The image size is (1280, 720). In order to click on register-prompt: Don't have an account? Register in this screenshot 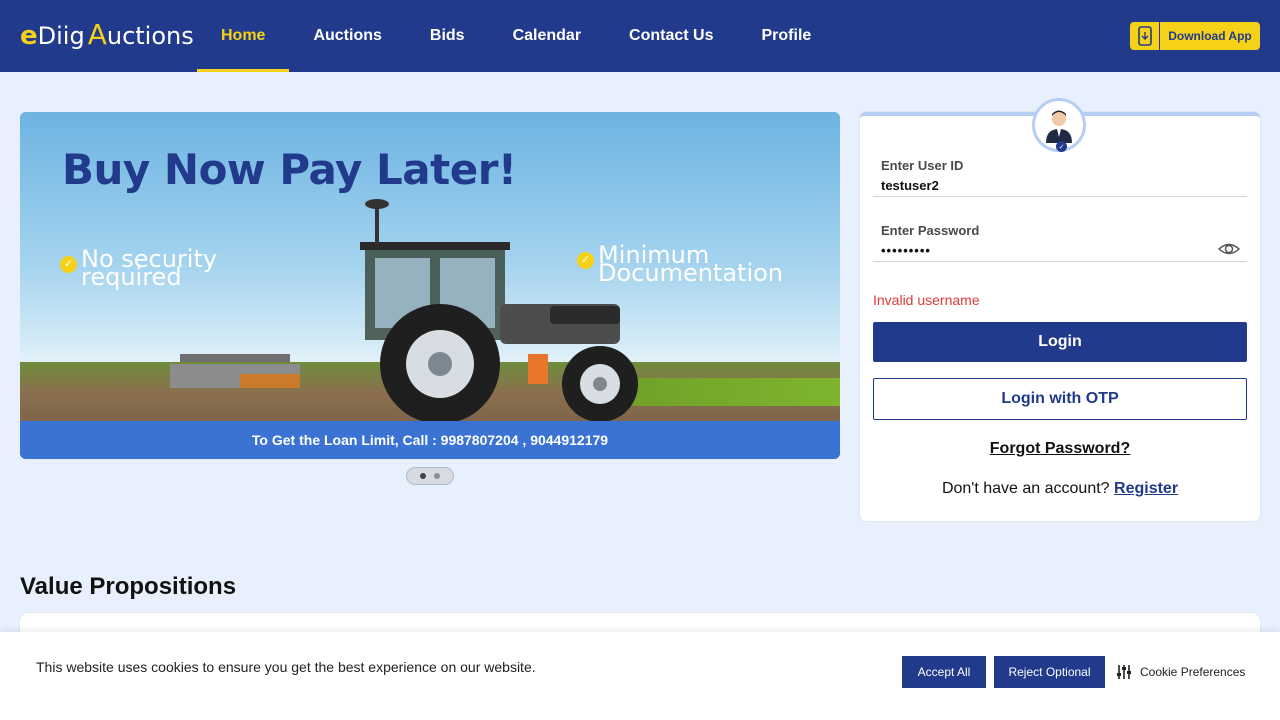, I will do `click(1060, 489)`.